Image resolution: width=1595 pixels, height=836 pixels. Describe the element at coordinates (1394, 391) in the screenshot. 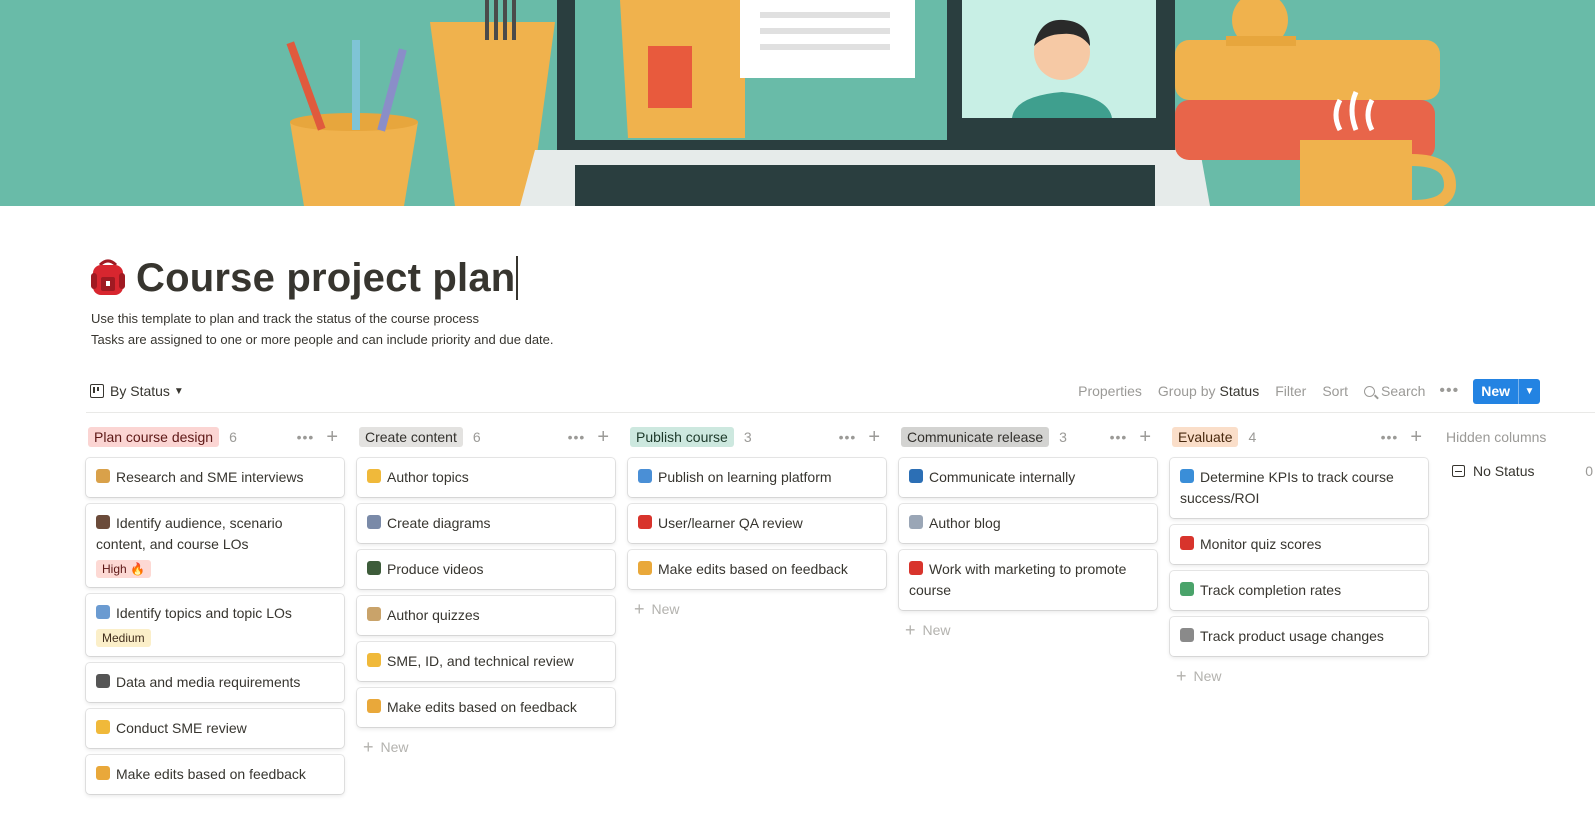

I see `search-button: Search` at that location.